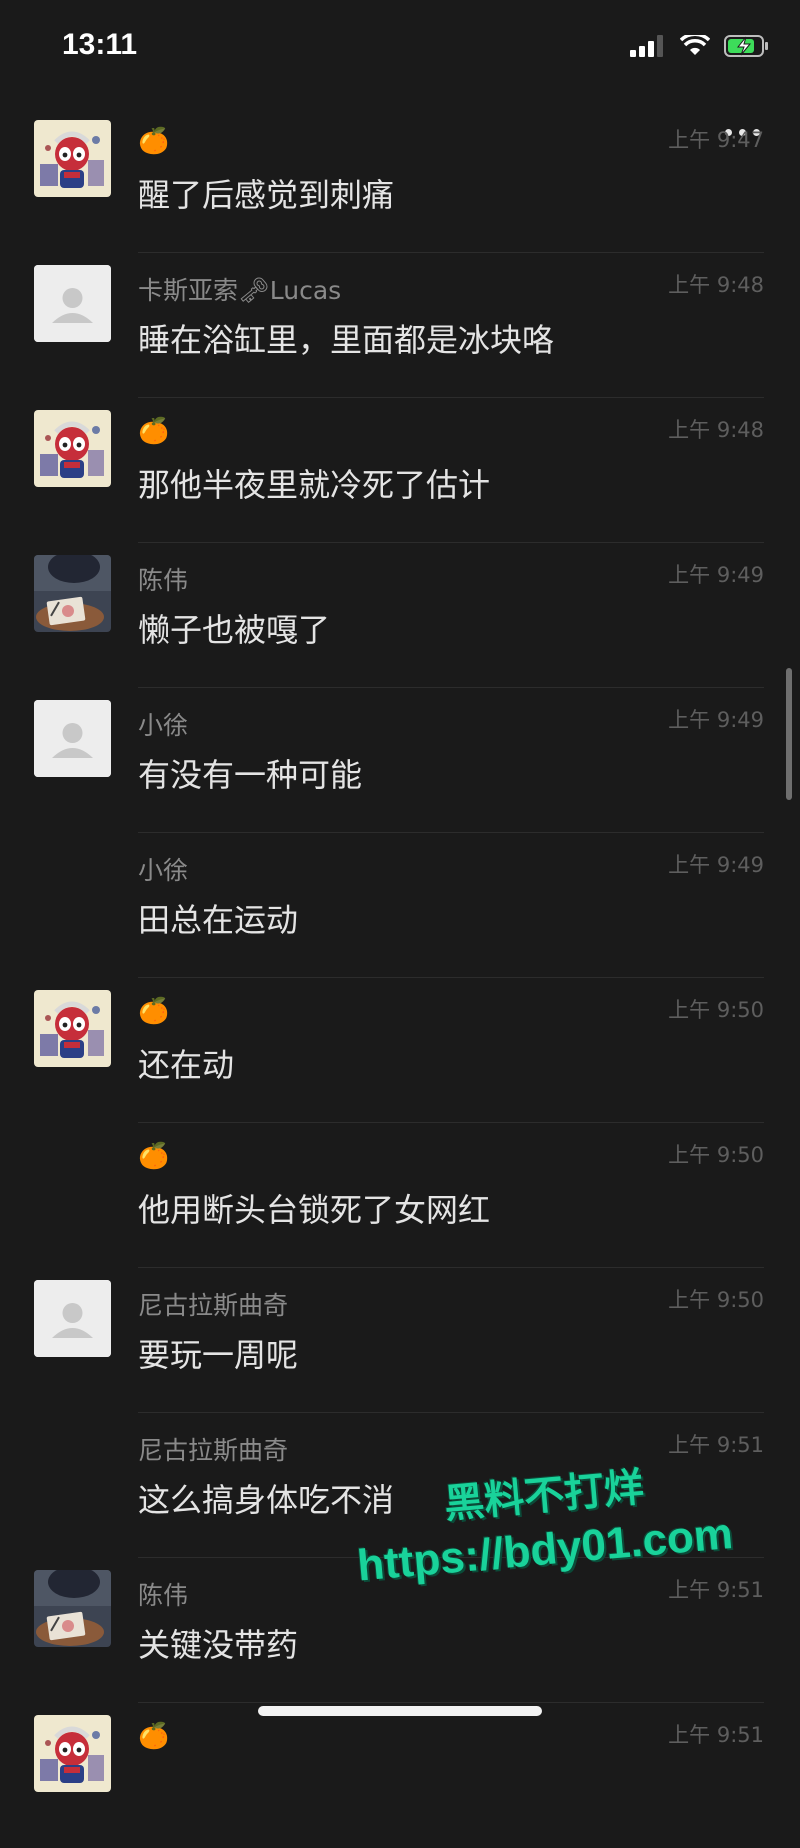  Describe the element at coordinates (314, 1208) in the screenshot. I see `message-text: 他用断头台锁死了女网红` at that location.